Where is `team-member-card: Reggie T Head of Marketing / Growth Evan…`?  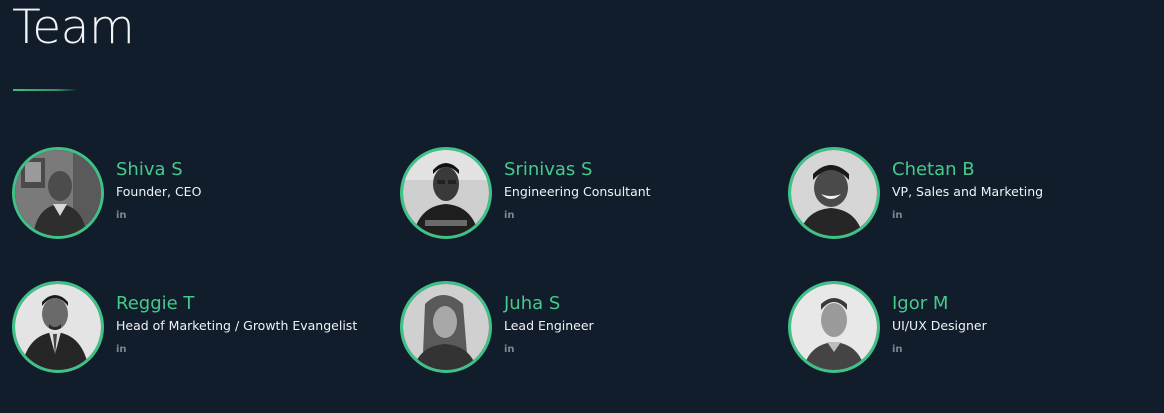 team-member-card: Reggie T Head of Marketing / Growth Evan… is located at coordinates (192, 329).